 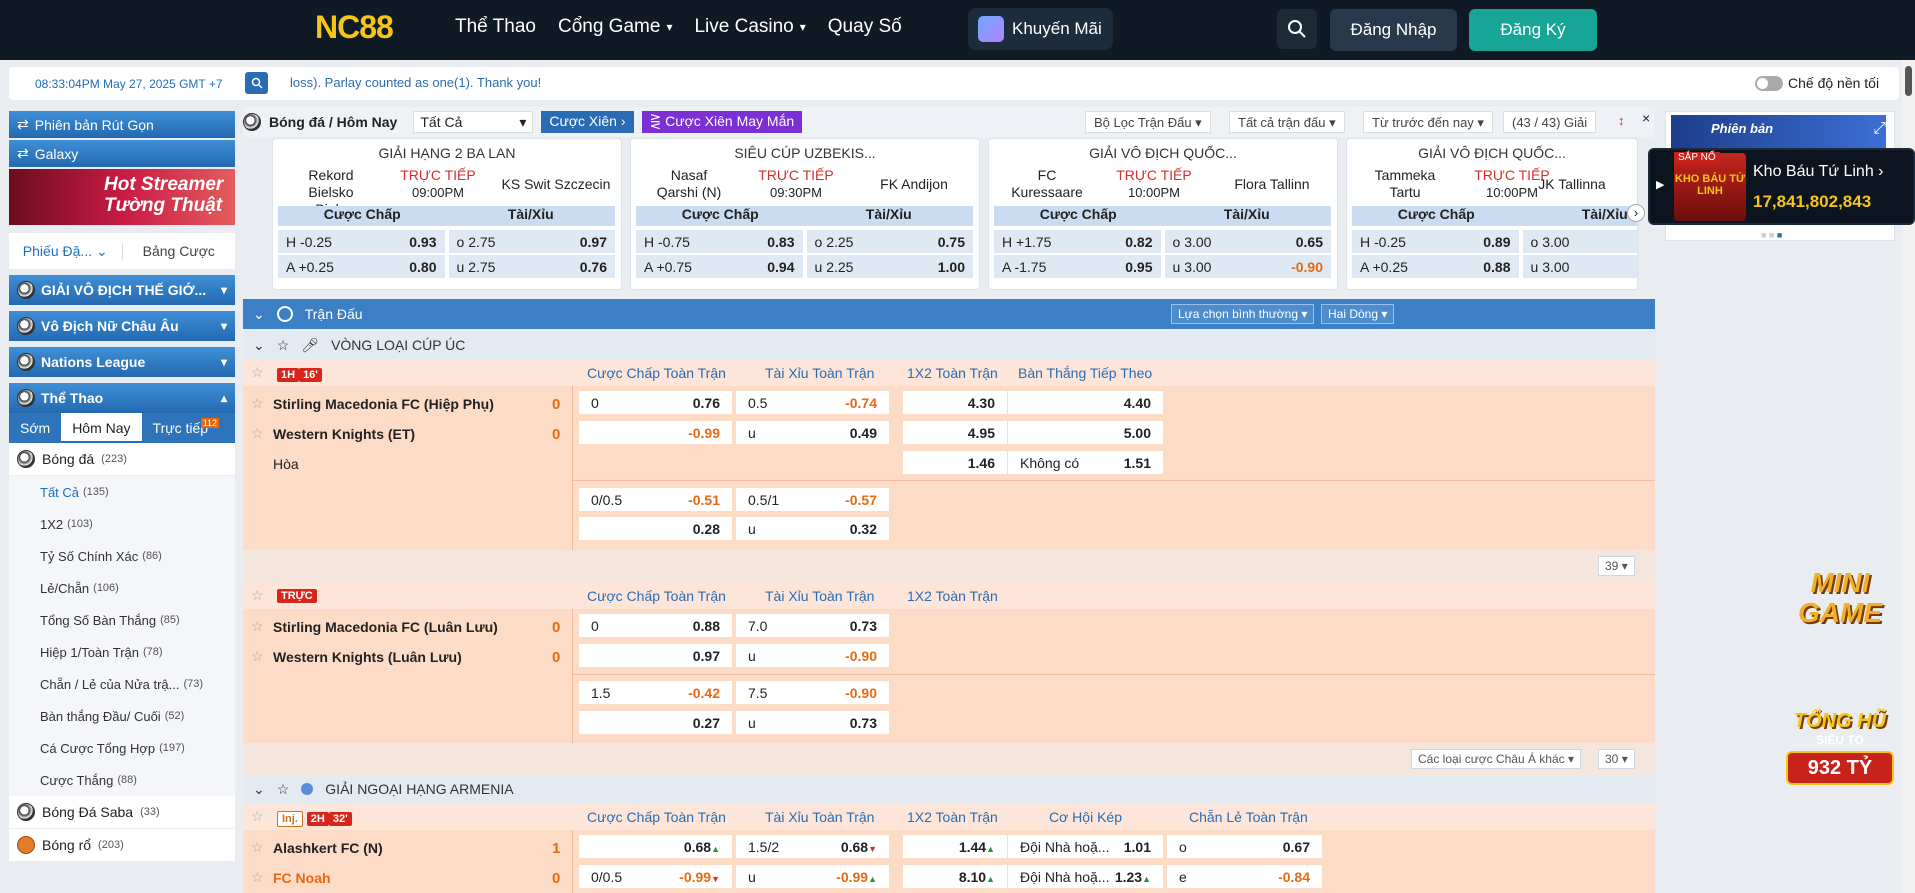 I want to click on sport-soccer: Bóng đá (223), so click(x=122, y=459).